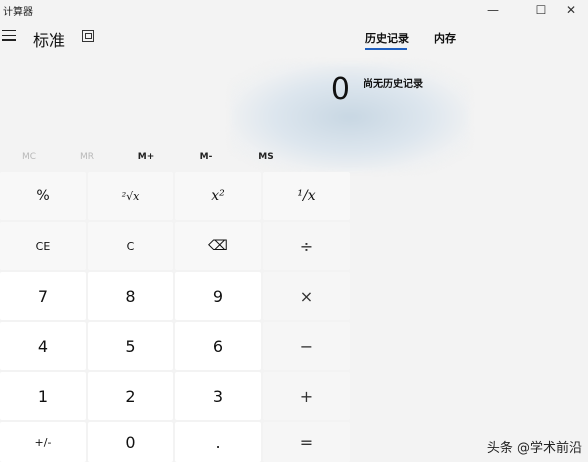  Describe the element at coordinates (87, 157) in the screenshot. I see `memory-recall-button: MR` at that location.